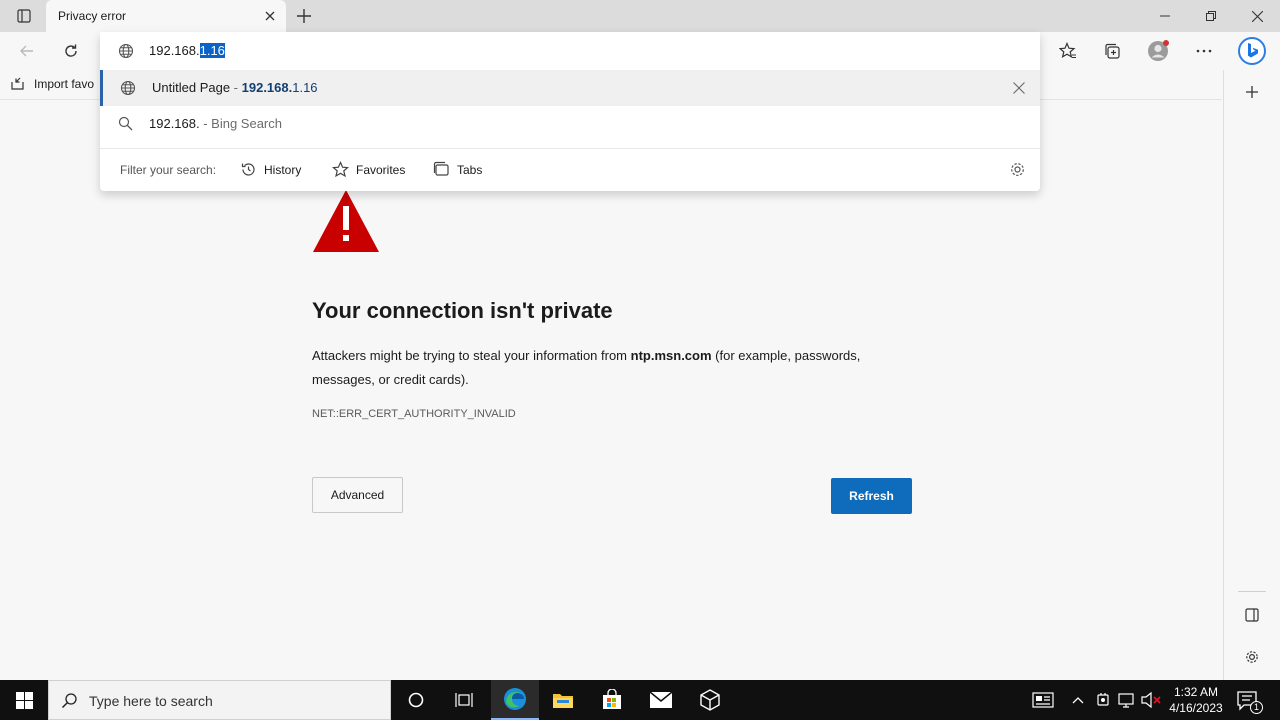 This screenshot has width=1280, height=720. I want to click on tab-actions-button, so click(24, 16).